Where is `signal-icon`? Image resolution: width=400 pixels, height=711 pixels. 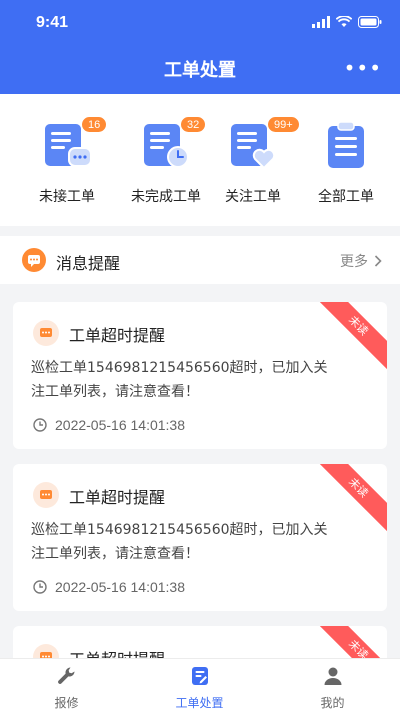 signal-icon is located at coordinates (321, 22).